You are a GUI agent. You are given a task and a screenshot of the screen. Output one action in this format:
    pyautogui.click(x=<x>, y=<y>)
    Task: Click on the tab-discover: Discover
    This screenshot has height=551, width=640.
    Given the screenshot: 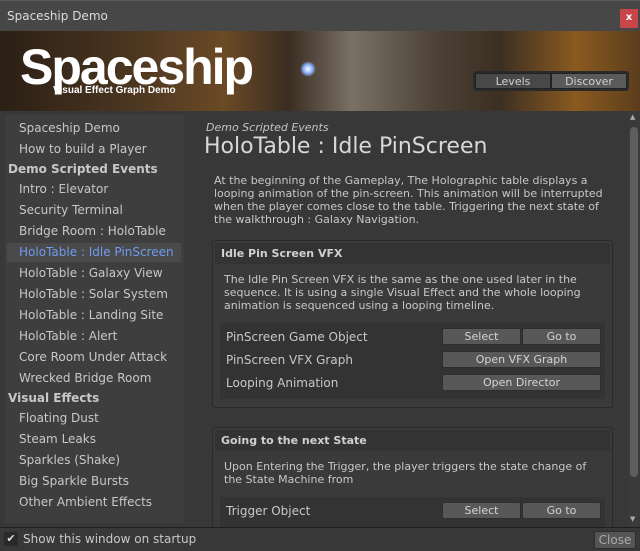 What is the action you would take?
    pyautogui.click(x=589, y=81)
    